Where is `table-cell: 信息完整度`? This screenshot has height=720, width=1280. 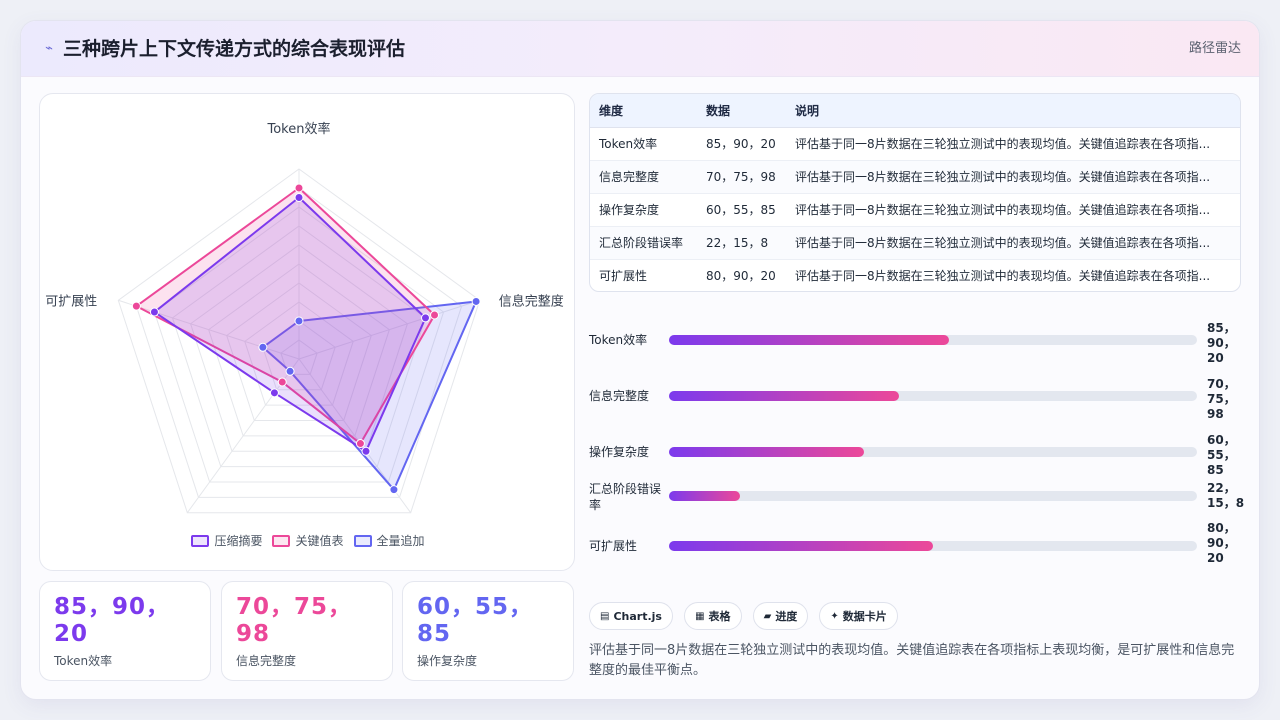 table-cell: 信息完整度 is located at coordinates (643, 177).